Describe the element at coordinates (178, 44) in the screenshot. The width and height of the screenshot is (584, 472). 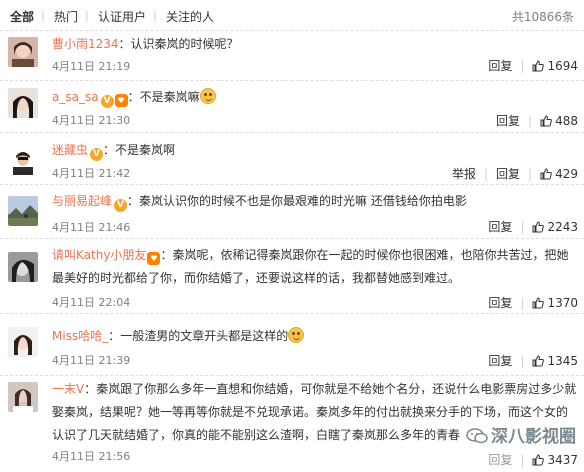
I see `comment-text: ：认识秦岚的时候呢？` at that location.